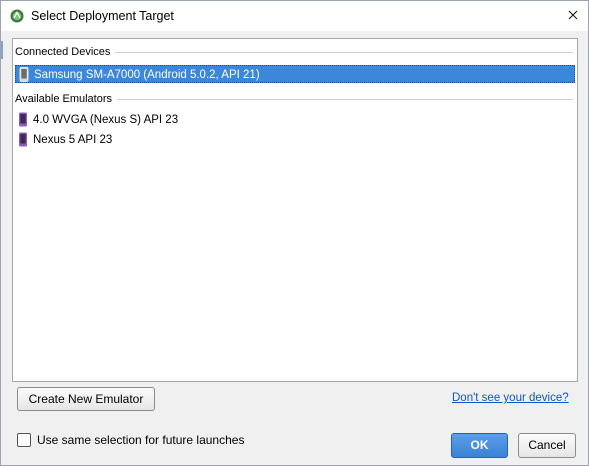 The height and width of the screenshot is (466, 589). What do you see at coordinates (573, 16) in the screenshot?
I see `close-icon` at bounding box center [573, 16].